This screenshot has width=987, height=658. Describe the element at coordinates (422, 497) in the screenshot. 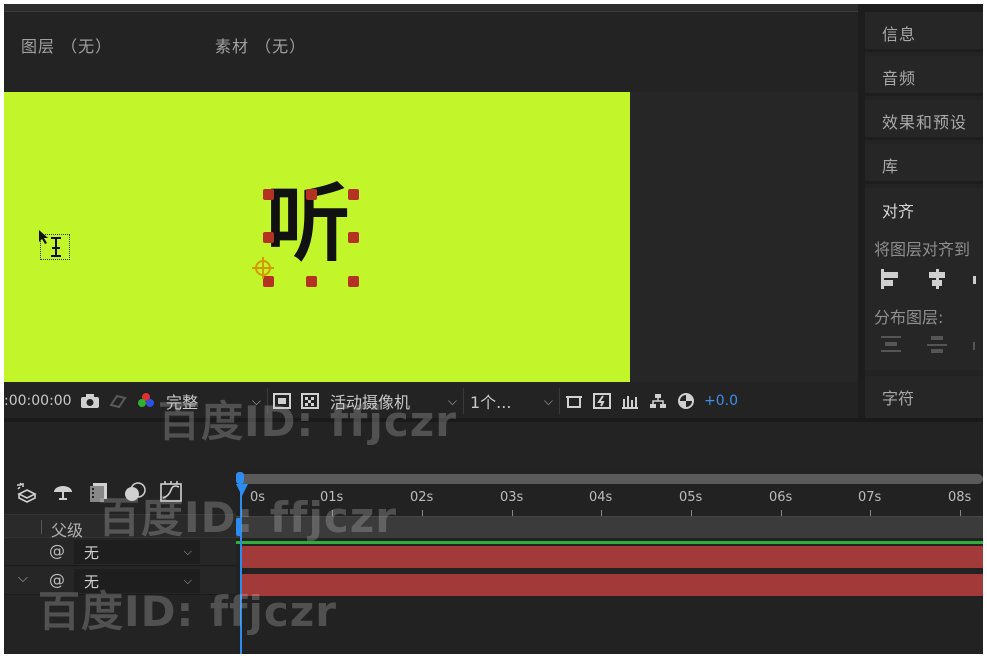

I see `ruler-tick-label: 02s` at that location.